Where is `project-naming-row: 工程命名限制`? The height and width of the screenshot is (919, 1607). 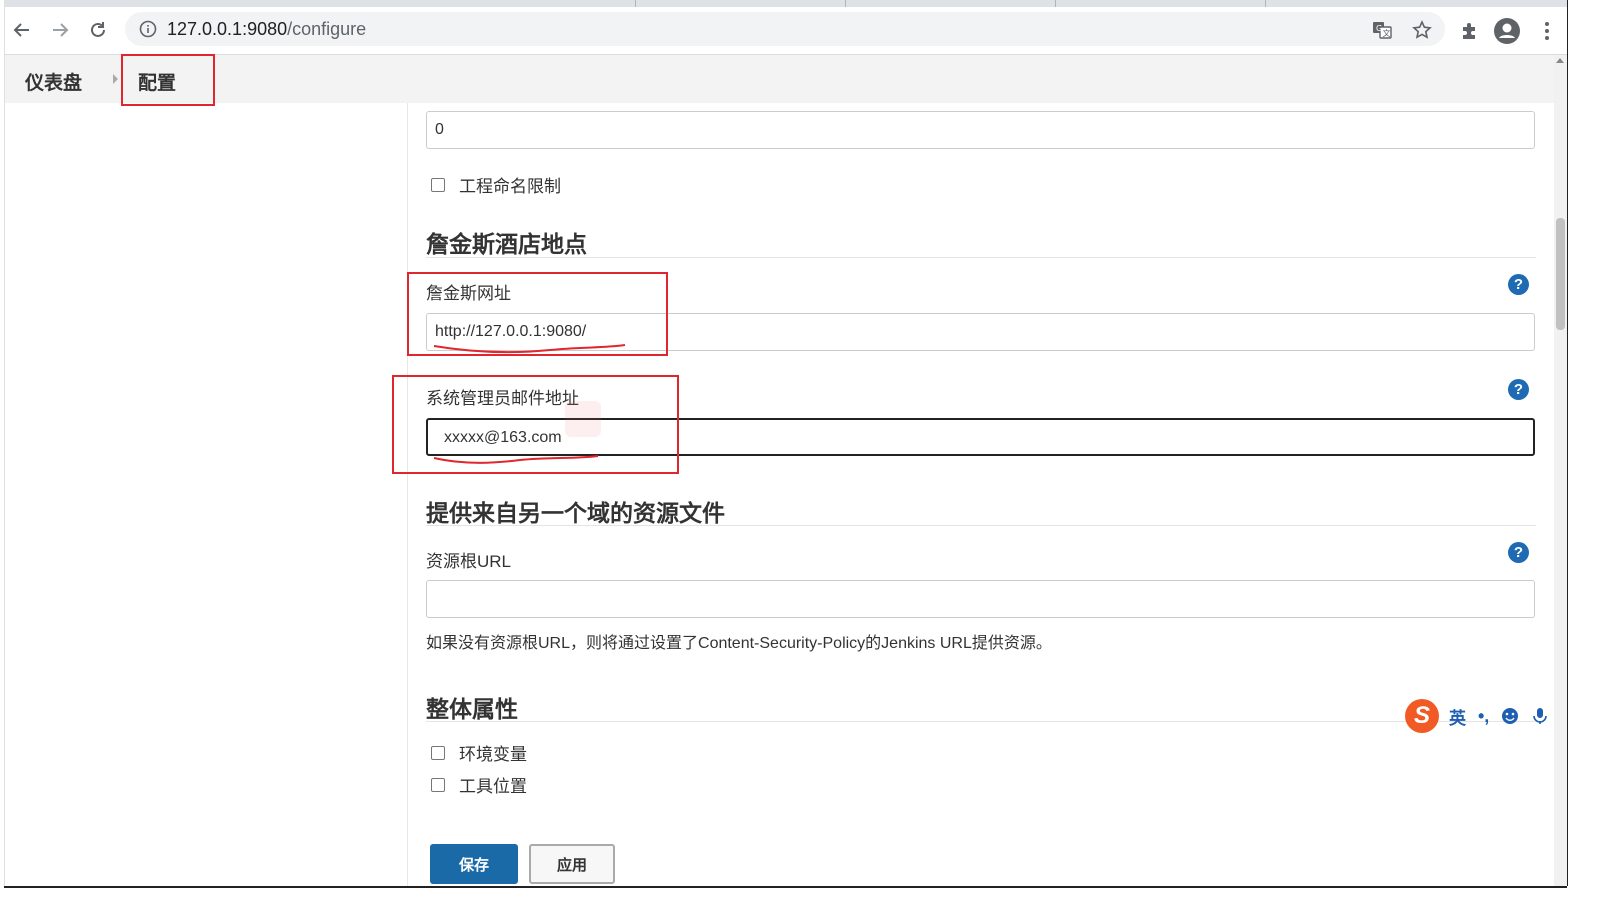
project-naming-row: 工程命名限制 is located at coordinates (496, 184).